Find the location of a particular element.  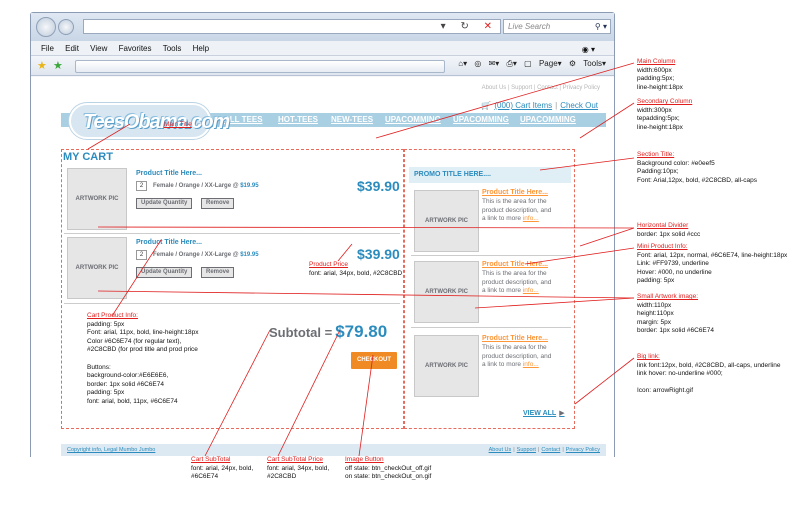

checkout-button: CHECKOUT is located at coordinates (374, 360).